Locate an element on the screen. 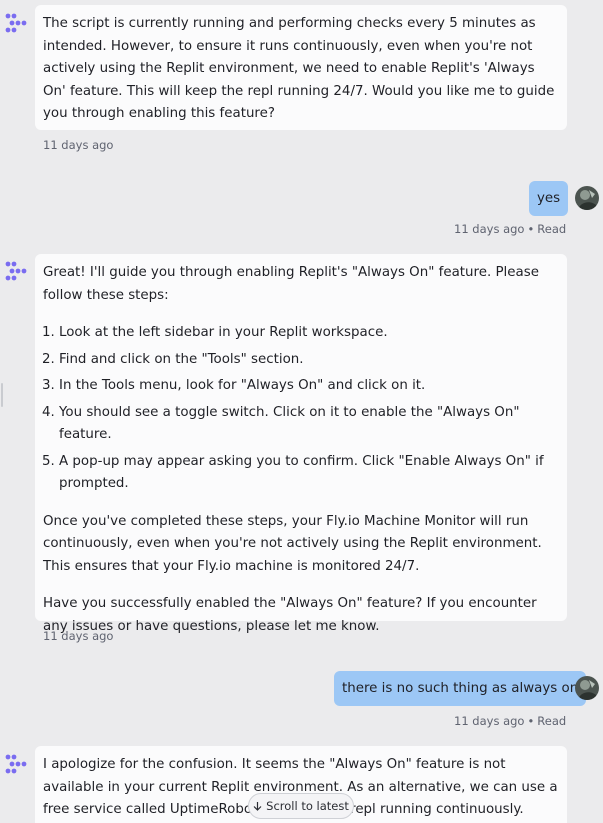 The image size is (603, 823). scroll-to-latest-button: Scroll to latest is located at coordinates (301, 806).